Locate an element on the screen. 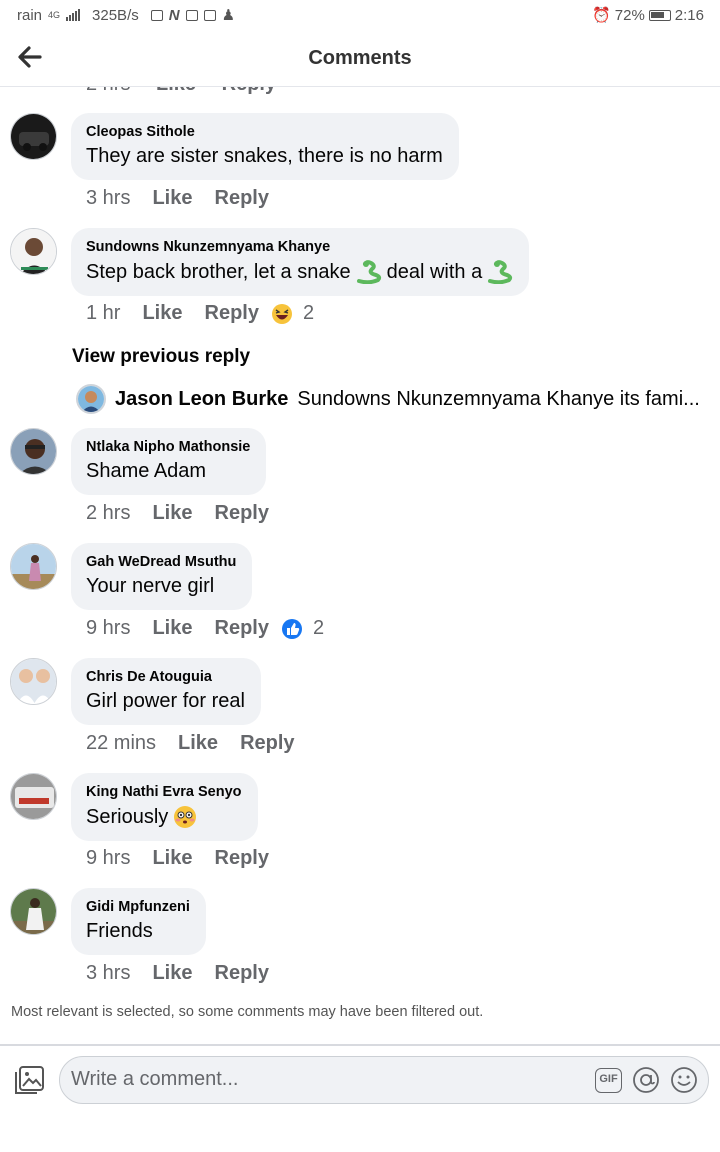  comment-author: Sundowns Nkunzemnyama Khanye is located at coordinates (299, 247).